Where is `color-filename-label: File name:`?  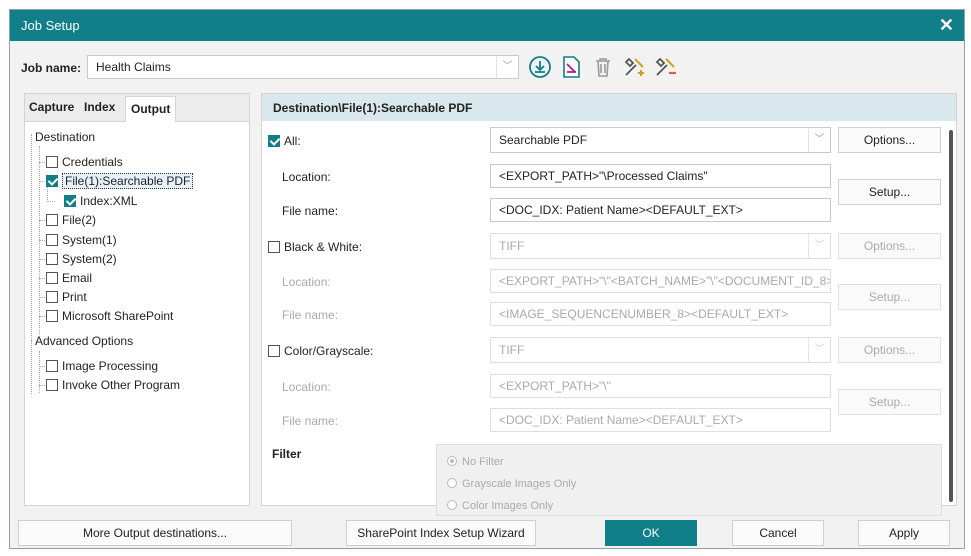 color-filename-label: File name: is located at coordinates (310, 421).